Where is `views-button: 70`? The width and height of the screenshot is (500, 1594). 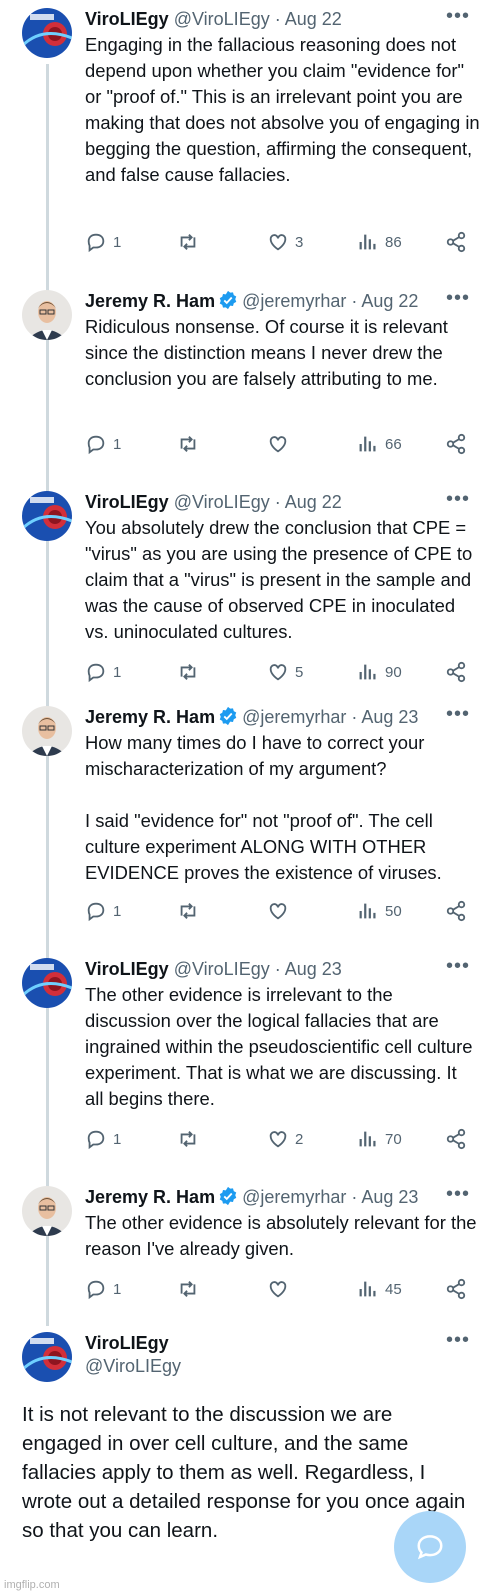 views-button: 70 is located at coordinates (379, 1139).